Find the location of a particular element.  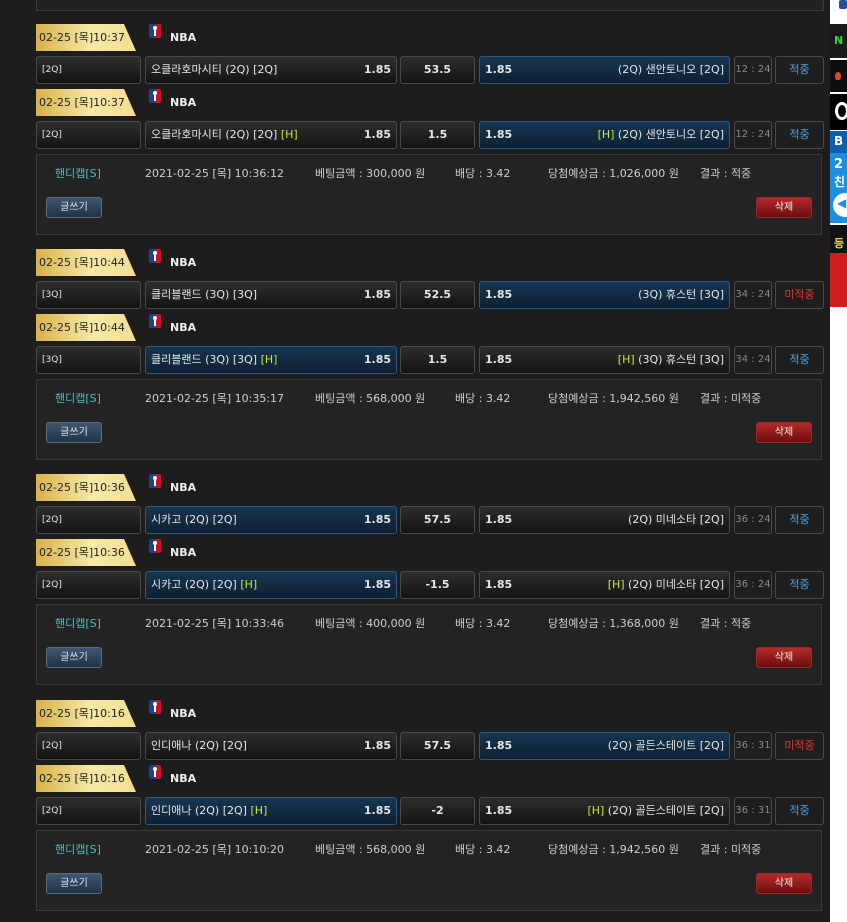

home-team-label: 클리블랜드 (3Q) [3Q] is located at coordinates (204, 359).